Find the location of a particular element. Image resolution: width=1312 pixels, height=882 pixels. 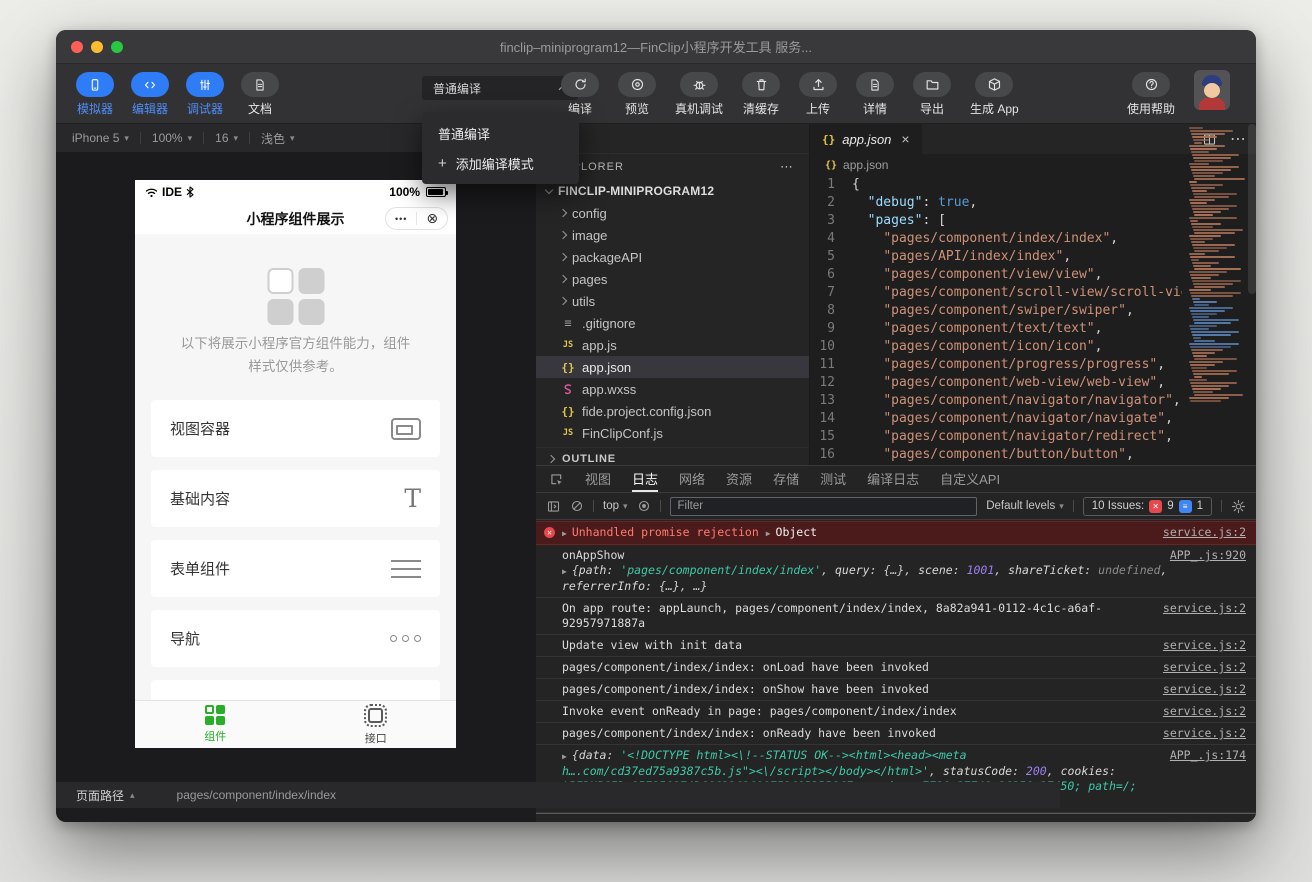

toolbar-button-模拟器: 模拟器 is located at coordinates (95, 94).